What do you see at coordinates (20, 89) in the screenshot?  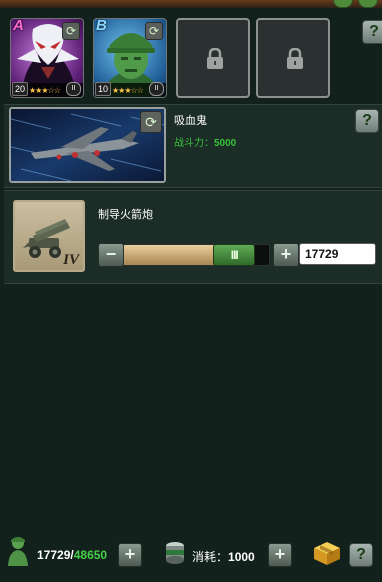 I see `hero-level: 20` at bounding box center [20, 89].